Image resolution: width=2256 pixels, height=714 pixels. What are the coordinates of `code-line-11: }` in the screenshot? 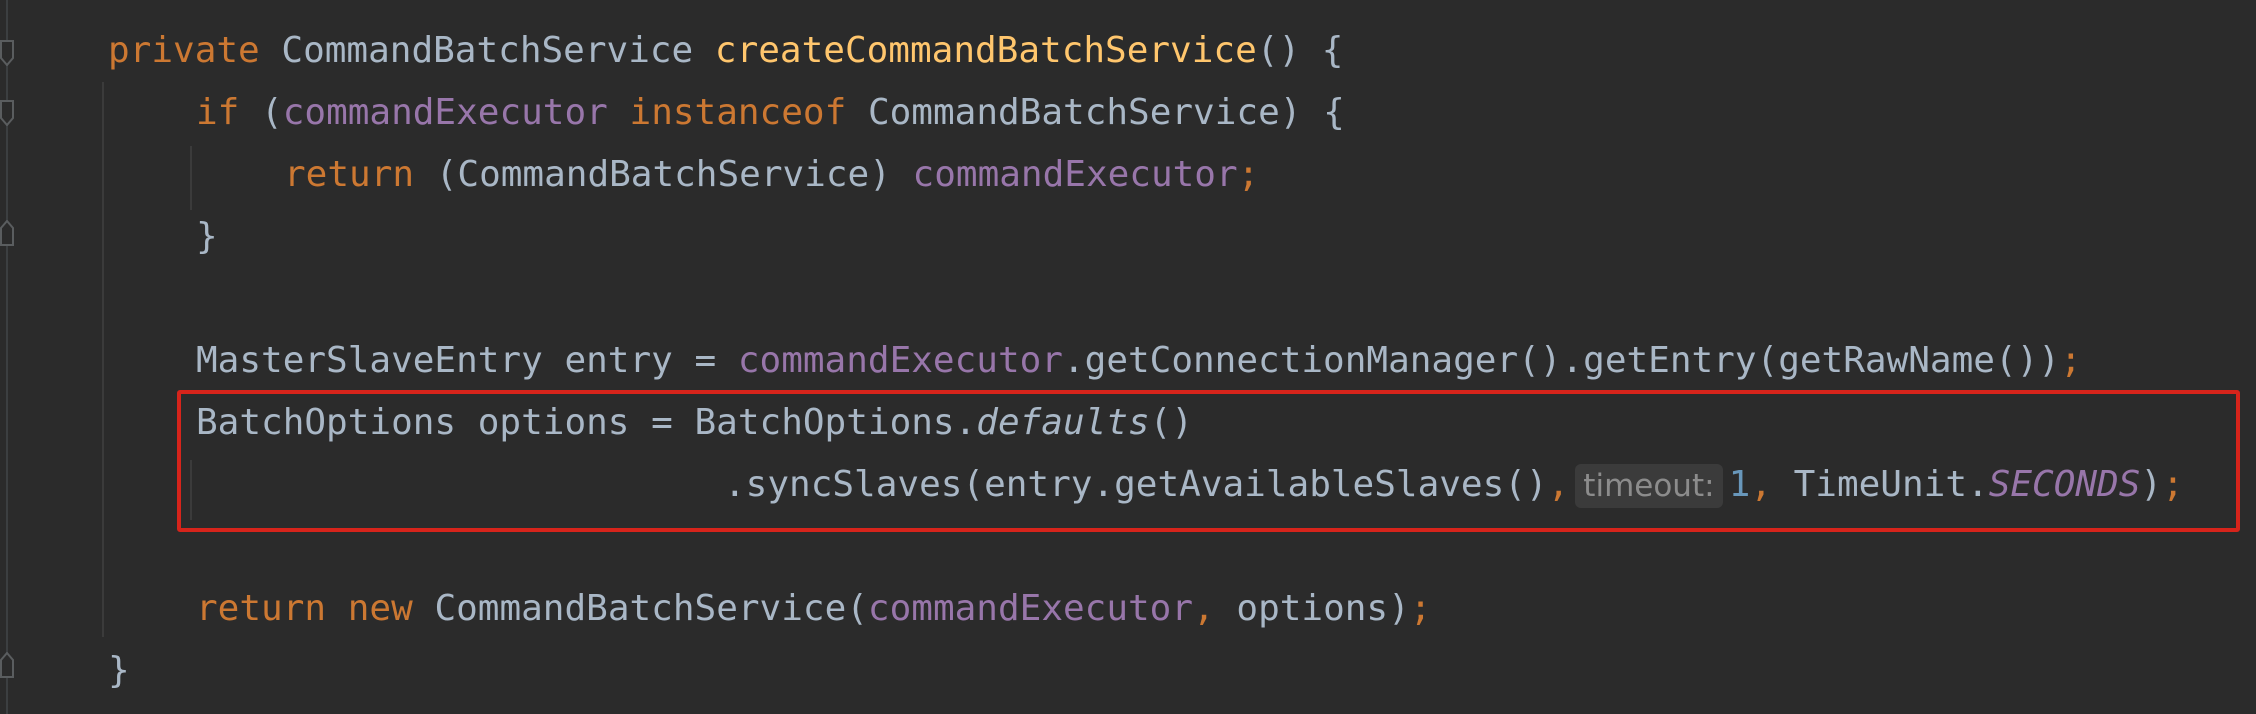 It's located at (119, 671).